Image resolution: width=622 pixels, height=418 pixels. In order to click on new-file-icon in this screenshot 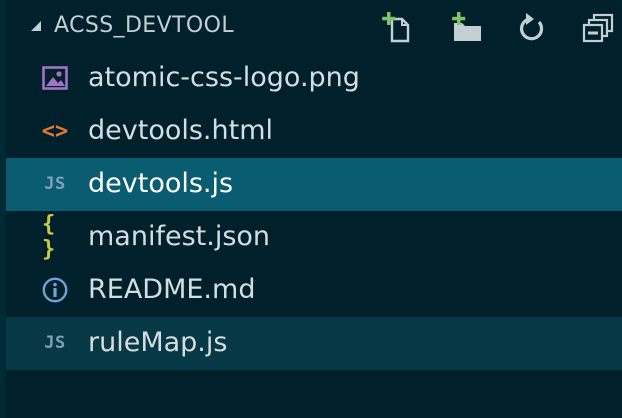, I will do `click(396, 27)`.